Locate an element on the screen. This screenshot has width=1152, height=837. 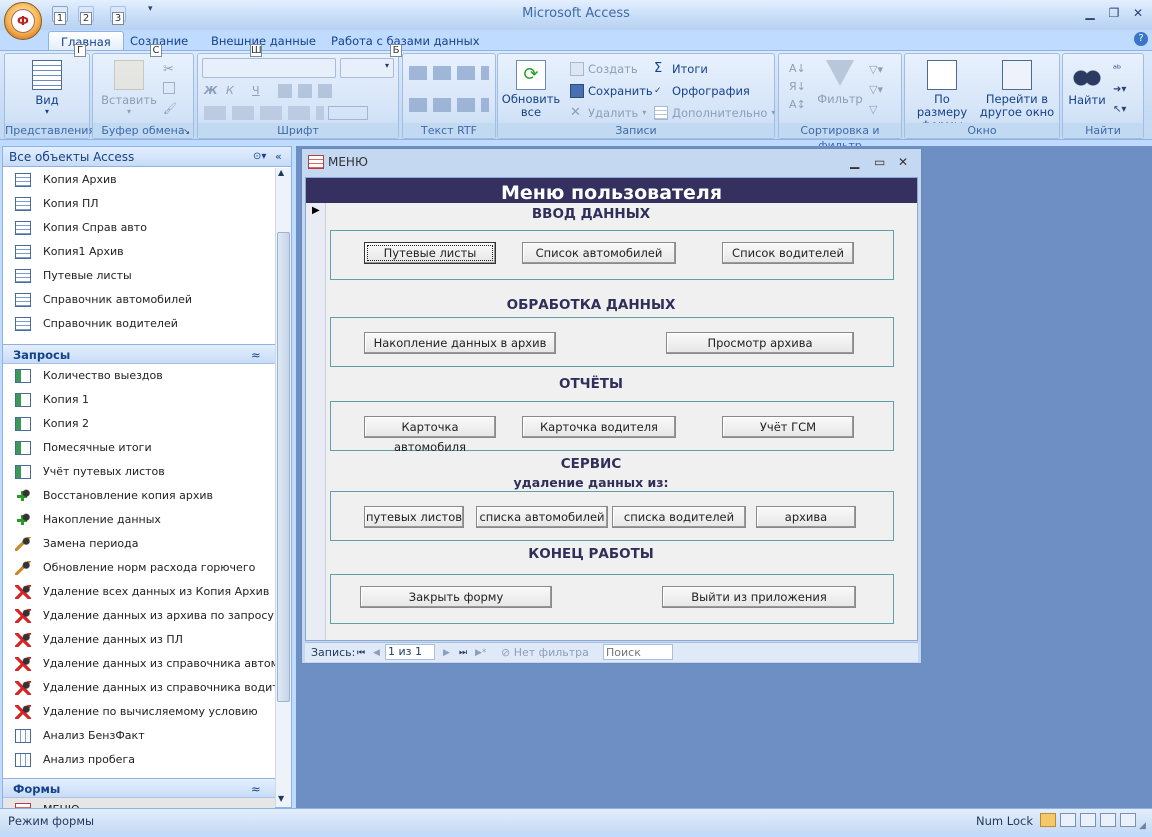
nav-item: Копия Справ авто is located at coordinates (139, 228).